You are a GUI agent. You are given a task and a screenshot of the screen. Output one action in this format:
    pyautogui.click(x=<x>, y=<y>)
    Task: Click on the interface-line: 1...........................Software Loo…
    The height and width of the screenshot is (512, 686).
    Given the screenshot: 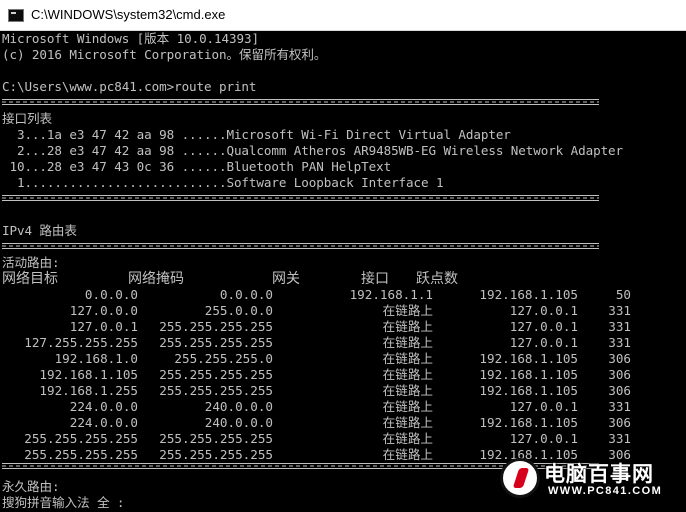 What is the action you would take?
    pyautogui.click(x=223, y=182)
    